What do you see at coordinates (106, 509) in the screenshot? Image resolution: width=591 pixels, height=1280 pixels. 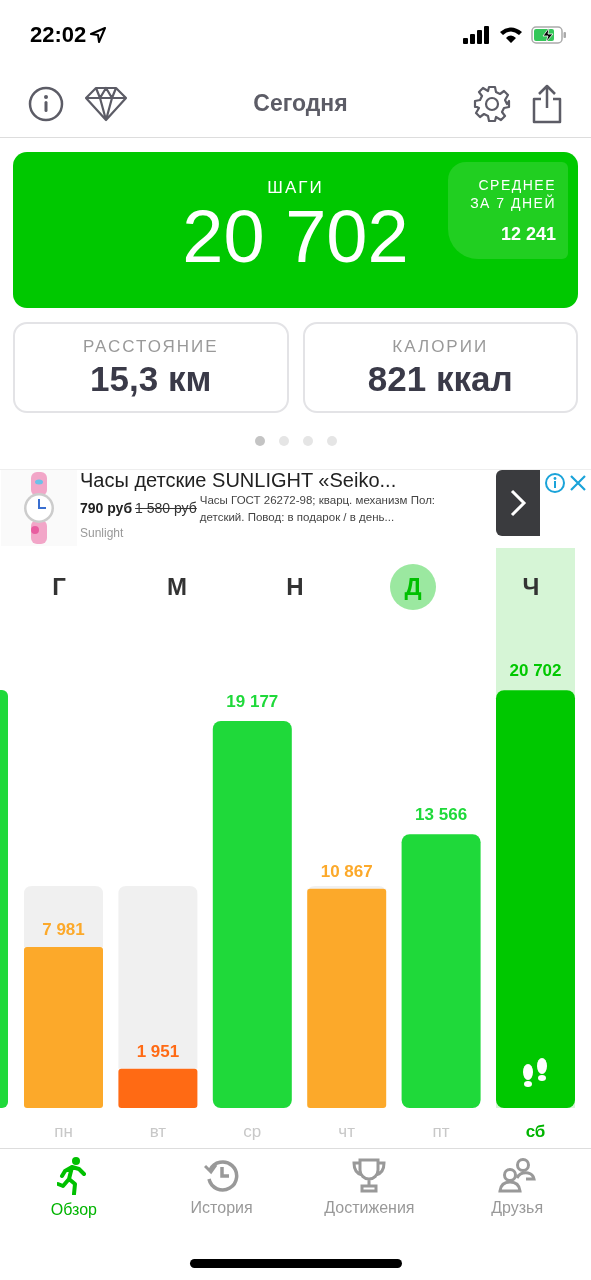 I see `ad-price: 790 руб` at bounding box center [106, 509].